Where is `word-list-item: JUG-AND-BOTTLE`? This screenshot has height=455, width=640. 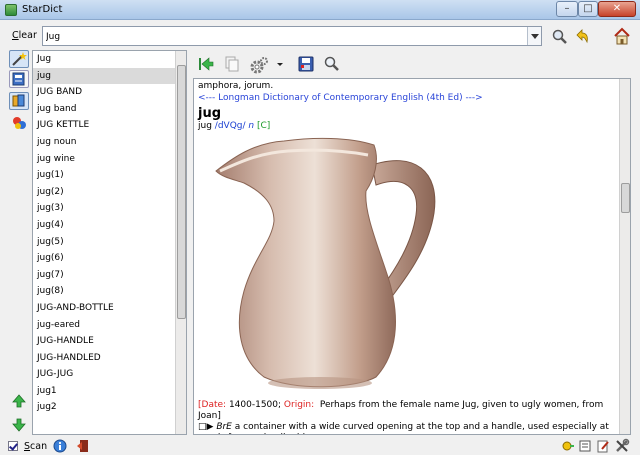 word-list-item: JUG-AND-BOTTLE is located at coordinates (109, 308).